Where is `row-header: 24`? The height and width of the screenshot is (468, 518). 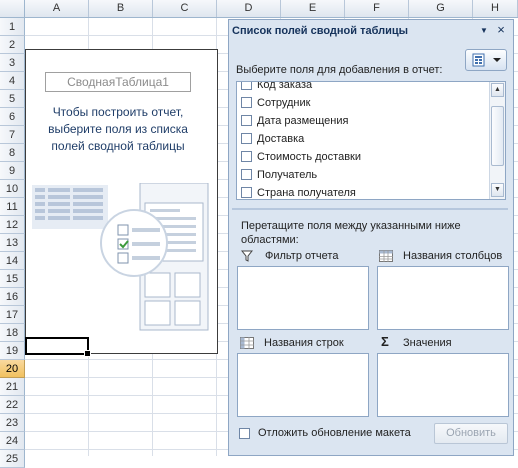 row-header: 24 is located at coordinates (12, 441).